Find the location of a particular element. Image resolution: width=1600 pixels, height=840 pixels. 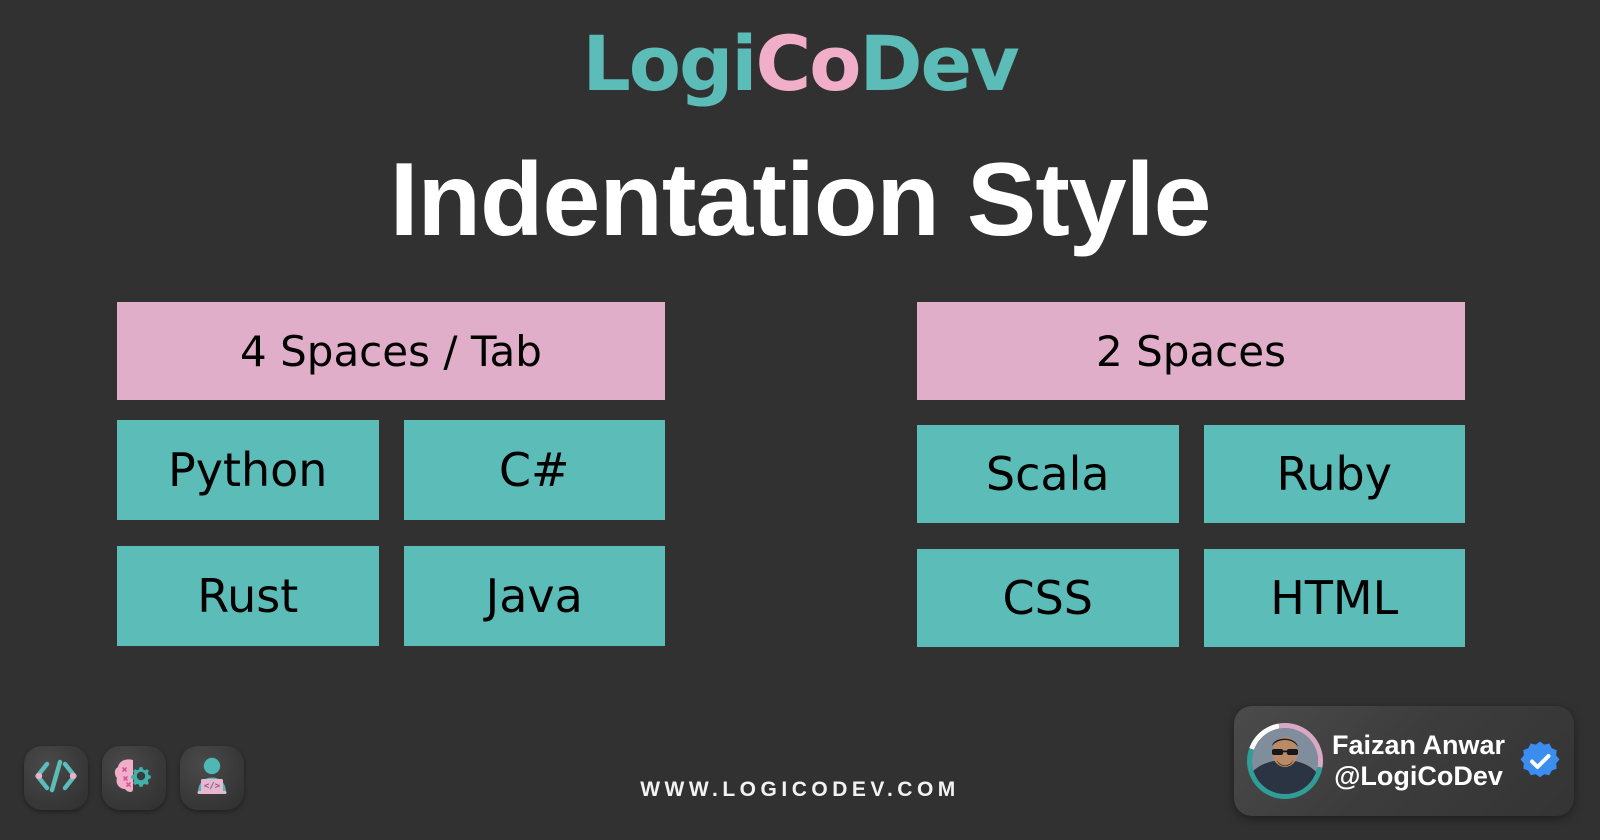

language-box-scala: Scala is located at coordinates (1048, 474).